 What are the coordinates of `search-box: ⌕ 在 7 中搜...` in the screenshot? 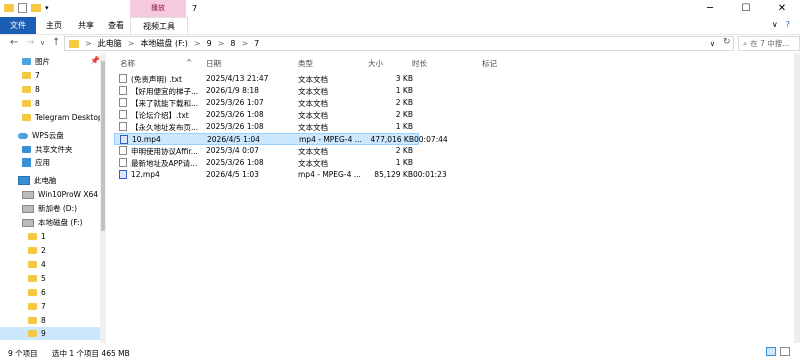 It's located at (769, 43).